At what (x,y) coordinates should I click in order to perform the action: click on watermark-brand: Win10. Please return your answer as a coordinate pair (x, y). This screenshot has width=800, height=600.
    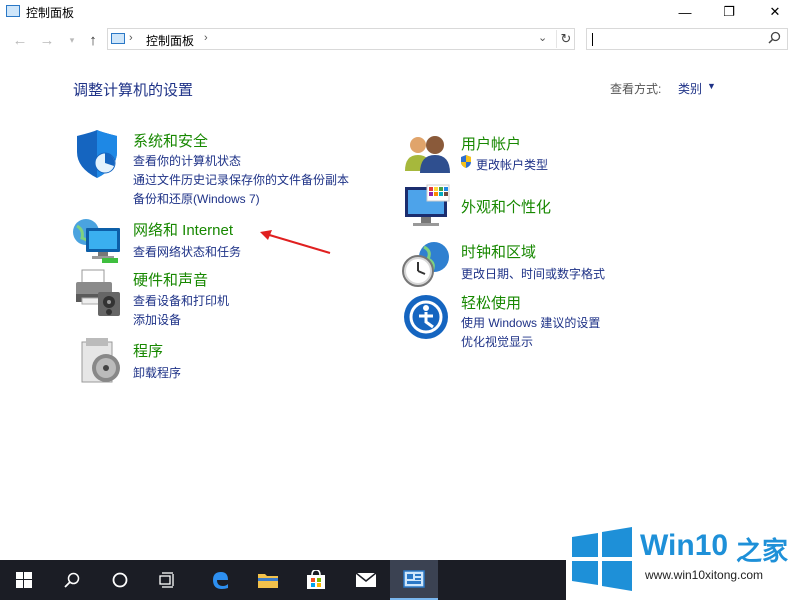
    Looking at the image, I should click on (684, 545).